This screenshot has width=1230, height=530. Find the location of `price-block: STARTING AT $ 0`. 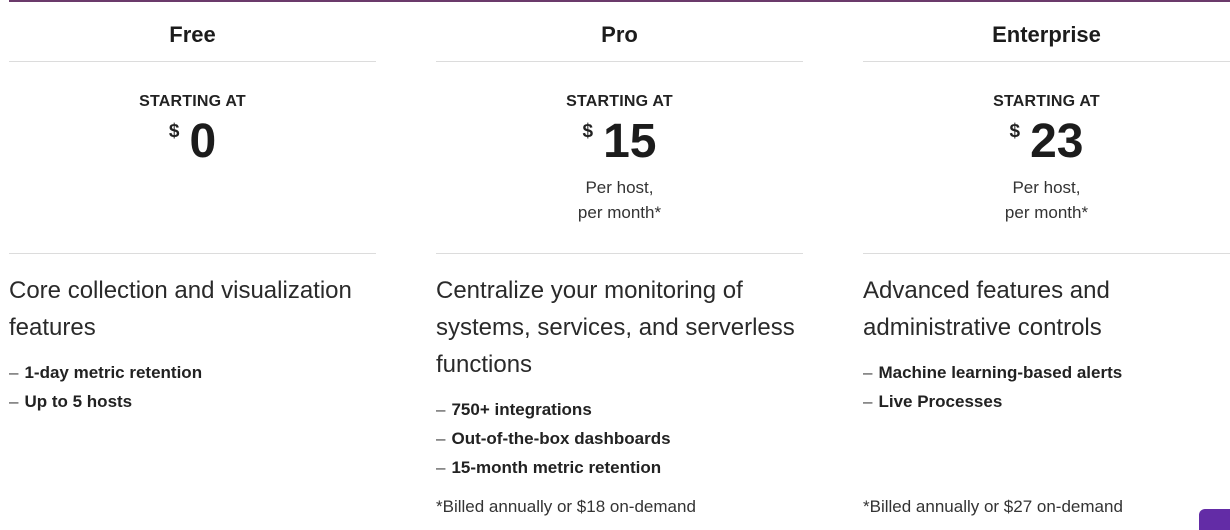

price-block: STARTING AT $ 0 is located at coordinates (192, 158).